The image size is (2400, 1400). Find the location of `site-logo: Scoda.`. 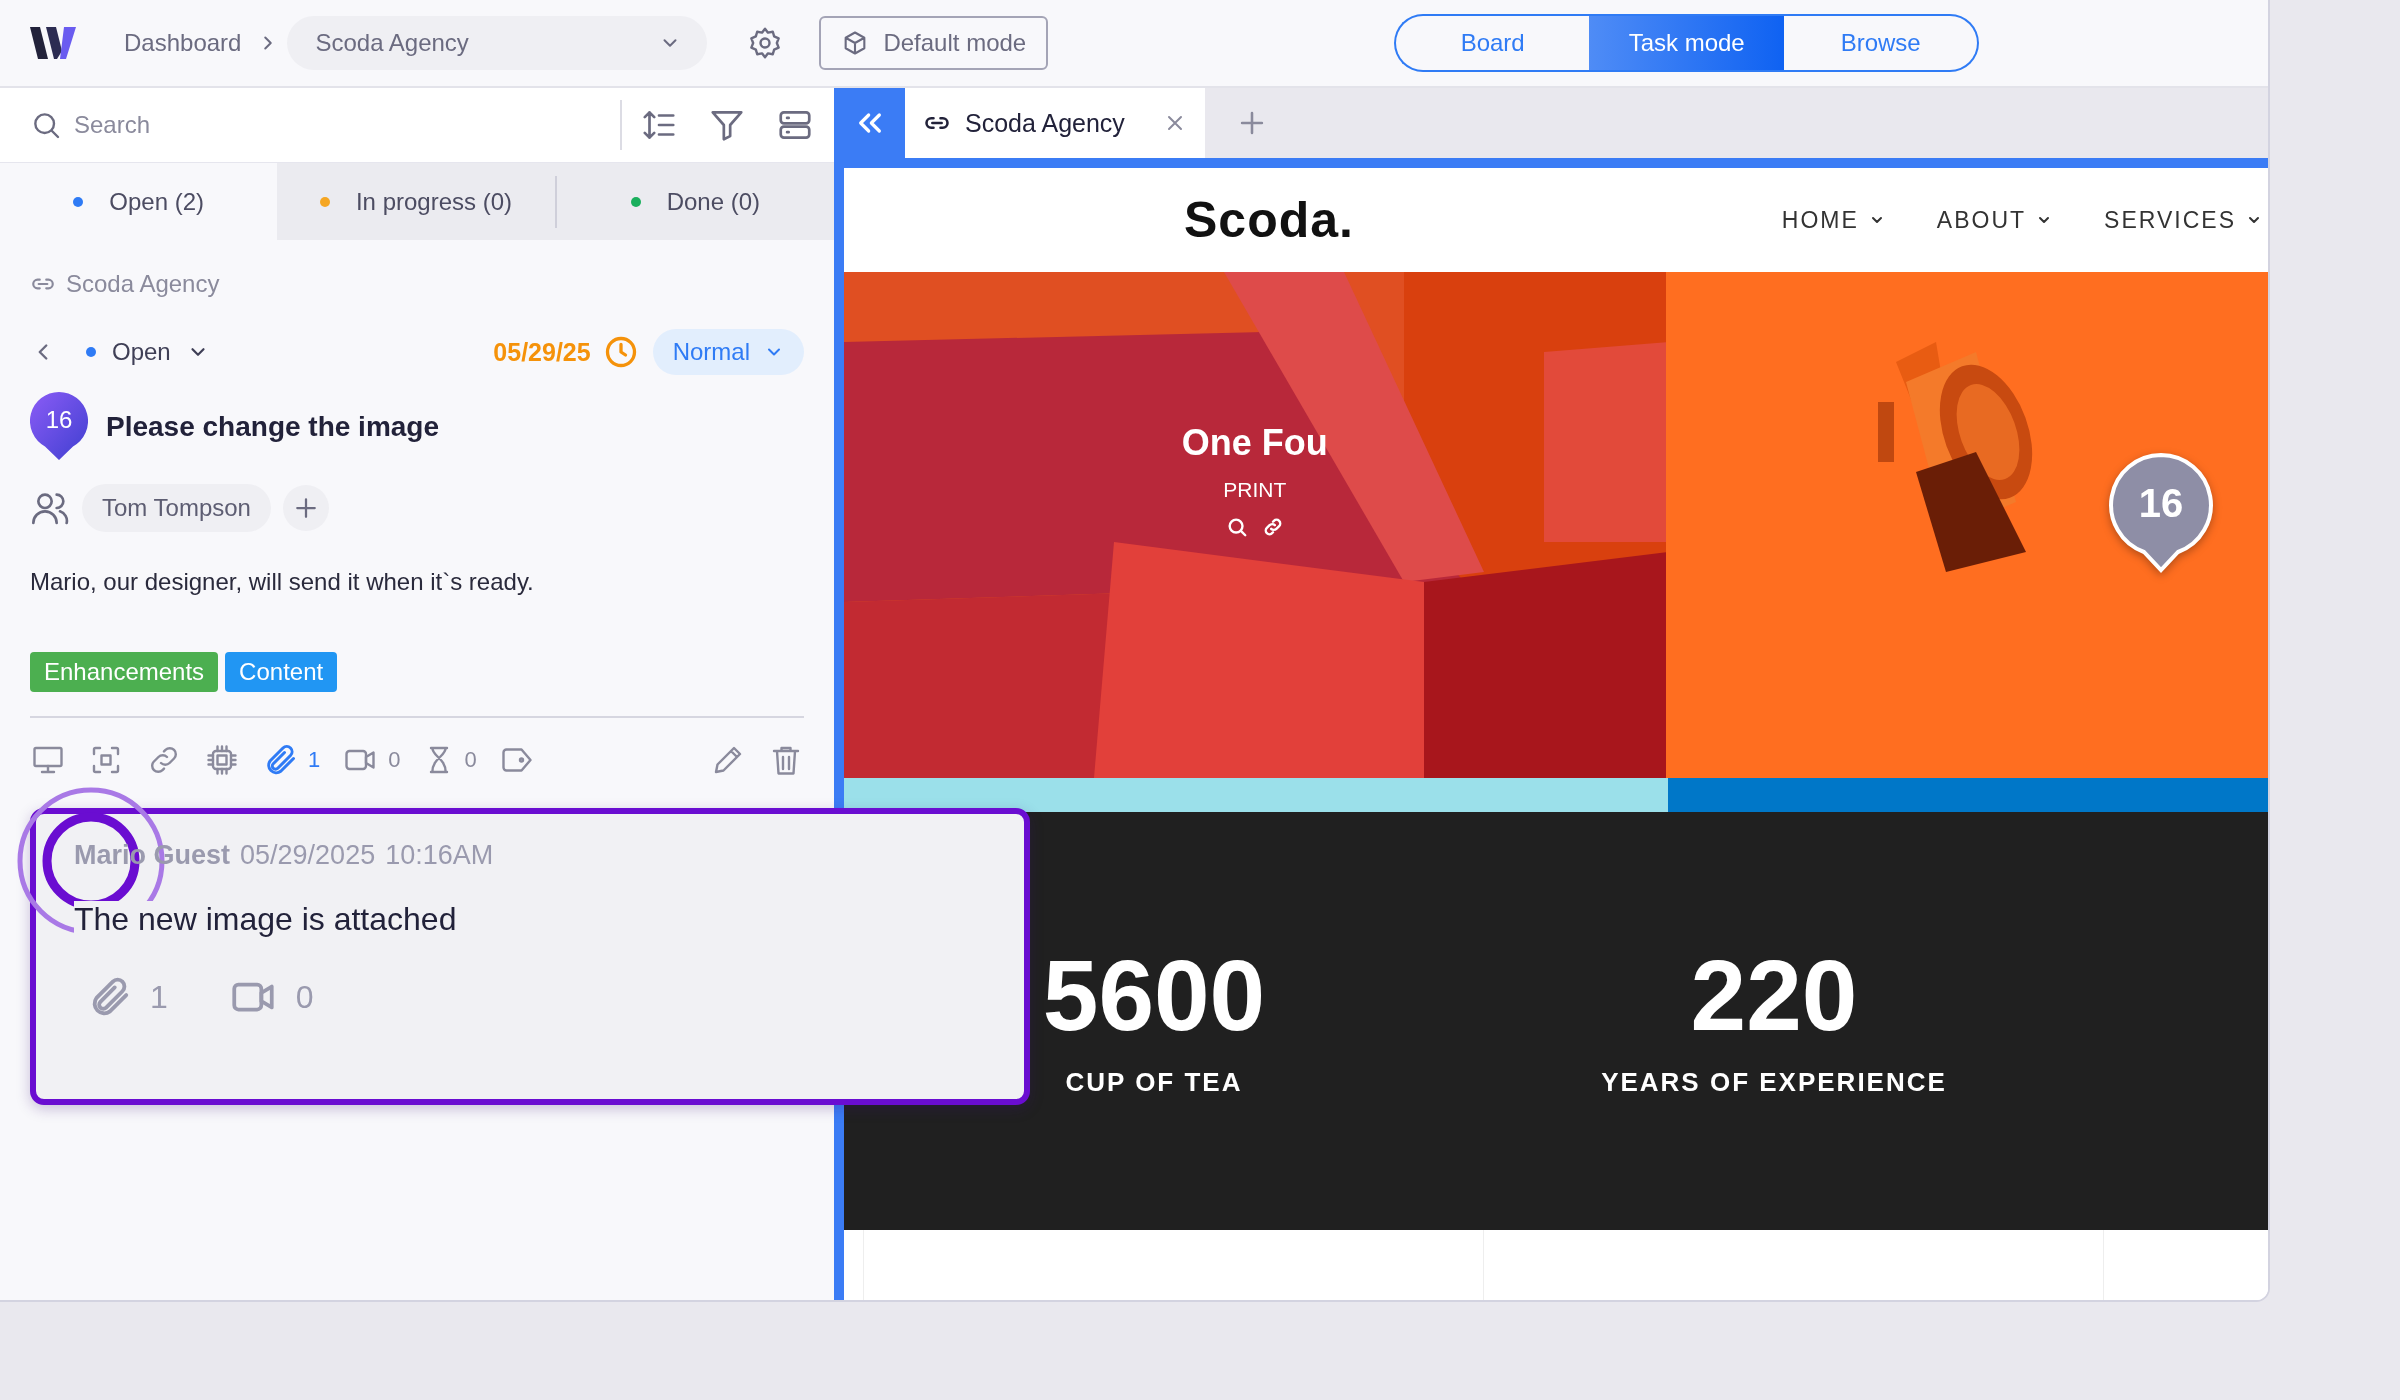

site-logo: Scoda. is located at coordinates (1269, 220).